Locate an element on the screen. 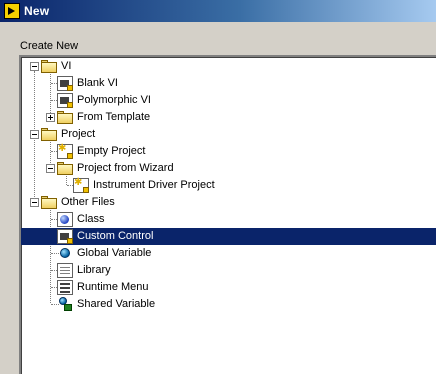 The width and height of the screenshot is (436, 374). folder-icon is located at coordinates (65, 117).